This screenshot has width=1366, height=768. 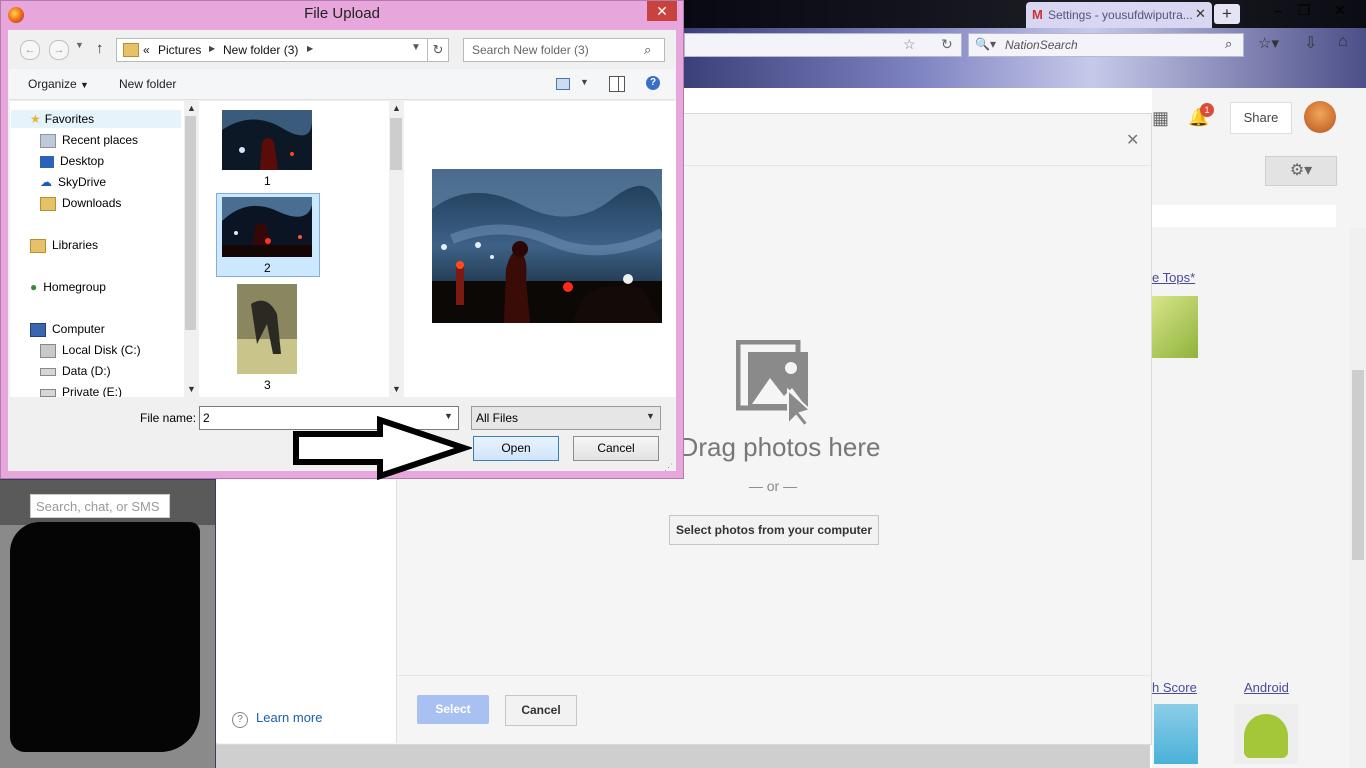 I want to click on bookmarks-icon: ☆▾, so click(x=1268, y=43).